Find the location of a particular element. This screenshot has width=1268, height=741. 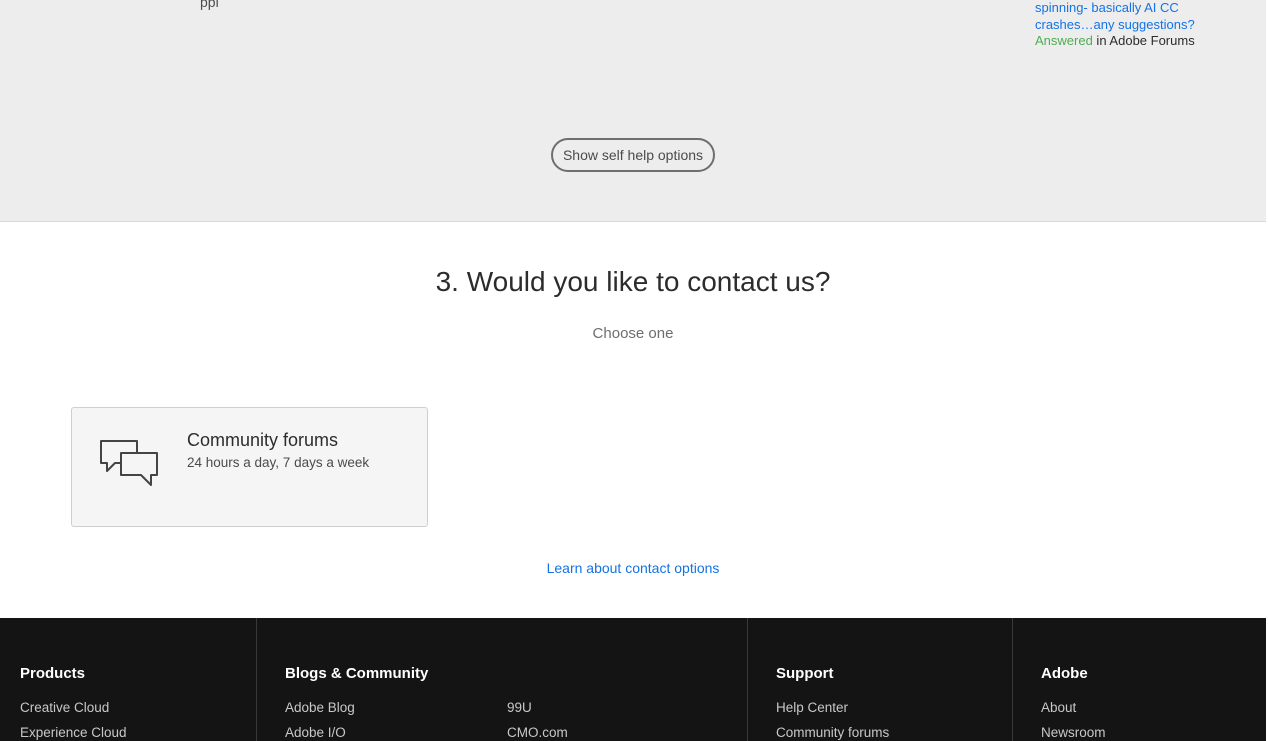

footer-heading-support: Support is located at coordinates (805, 673).